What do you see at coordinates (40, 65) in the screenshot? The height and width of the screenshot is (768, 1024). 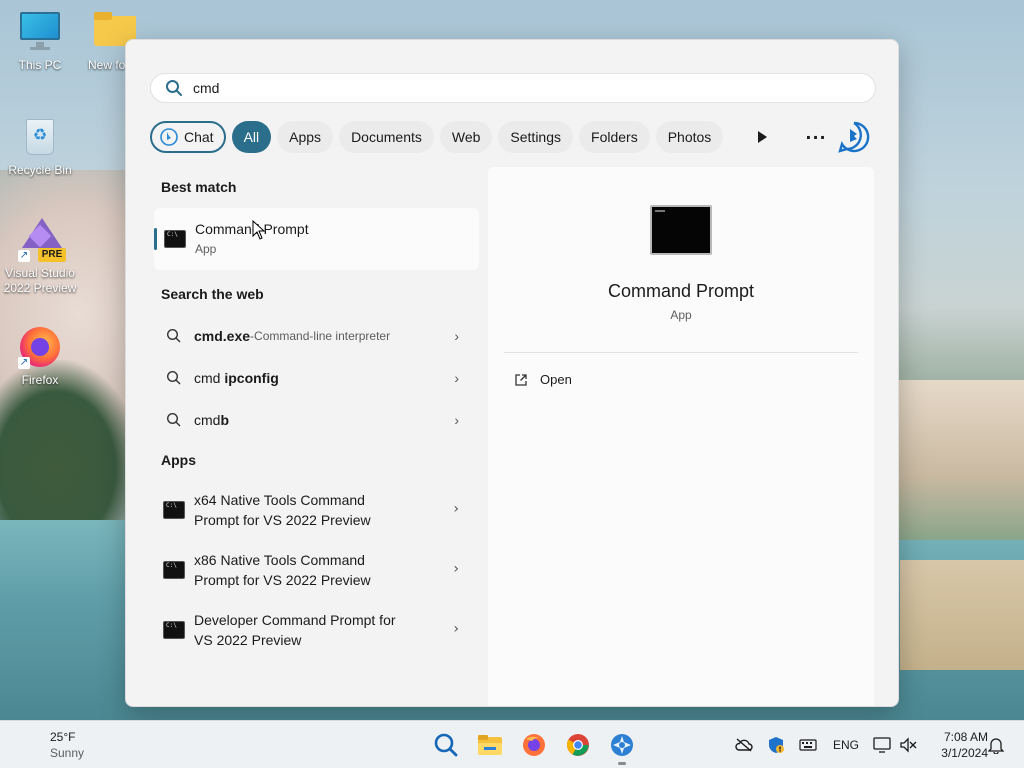 I see `desktop-icon-label: This PC` at bounding box center [40, 65].